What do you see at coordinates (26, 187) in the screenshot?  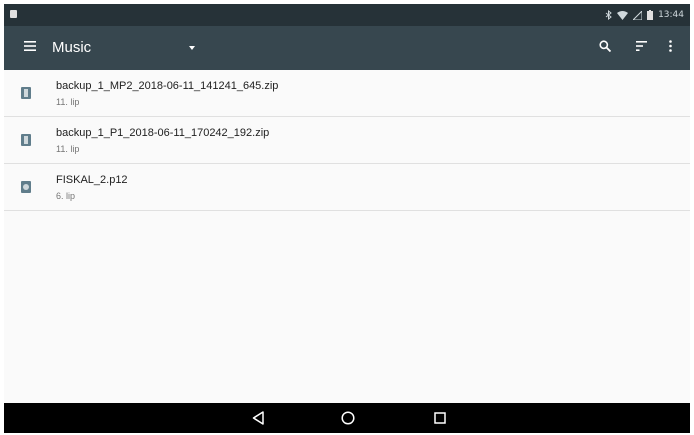 I see `certificate-file-icon` at bounding box center [26, 187].